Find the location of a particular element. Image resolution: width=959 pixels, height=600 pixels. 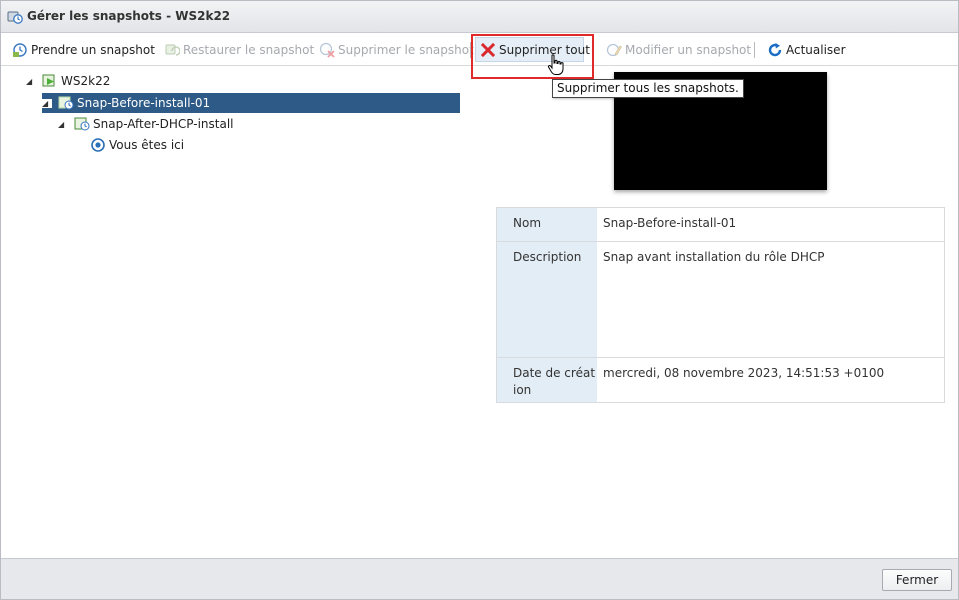

tree-item-label: Snap-Before-install-01 is located at coordinates (144, 103).